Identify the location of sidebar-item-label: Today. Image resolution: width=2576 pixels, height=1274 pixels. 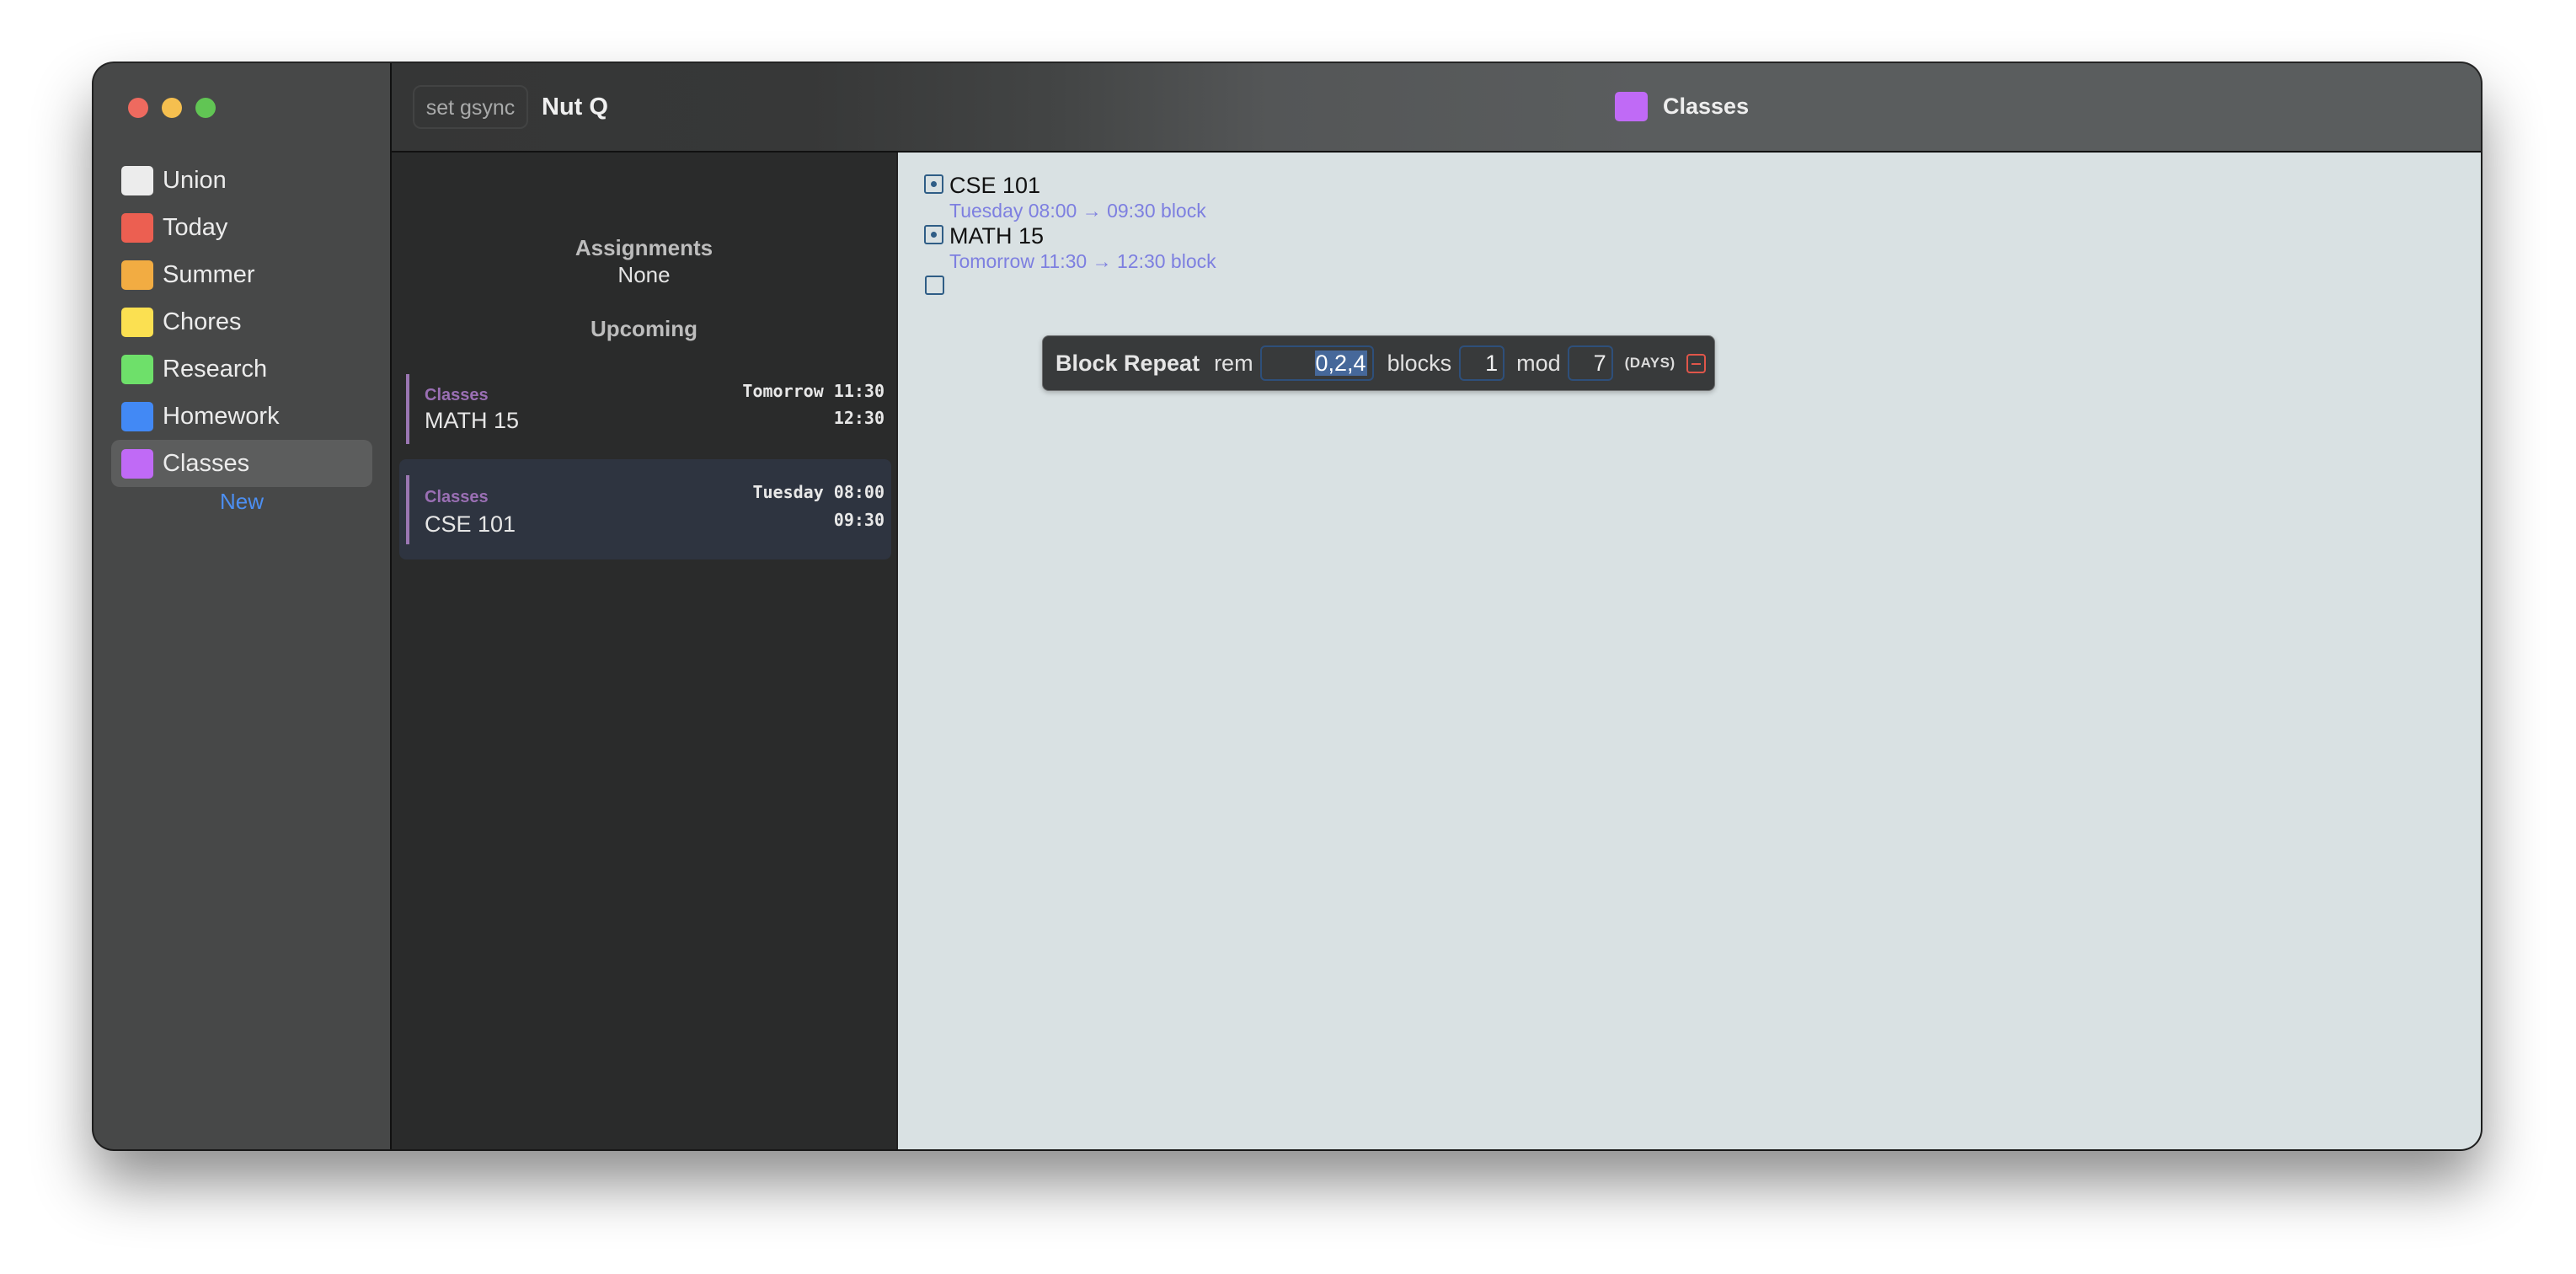
(195, 227).